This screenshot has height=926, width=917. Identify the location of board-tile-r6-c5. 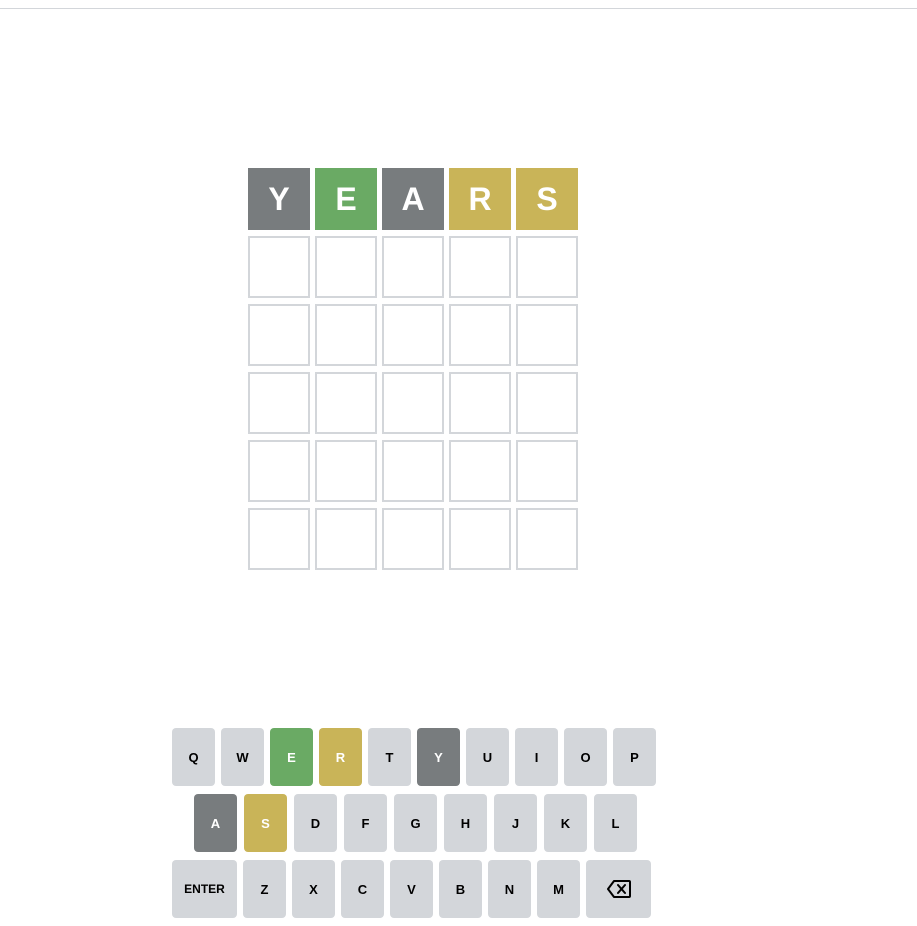
(547, 539).